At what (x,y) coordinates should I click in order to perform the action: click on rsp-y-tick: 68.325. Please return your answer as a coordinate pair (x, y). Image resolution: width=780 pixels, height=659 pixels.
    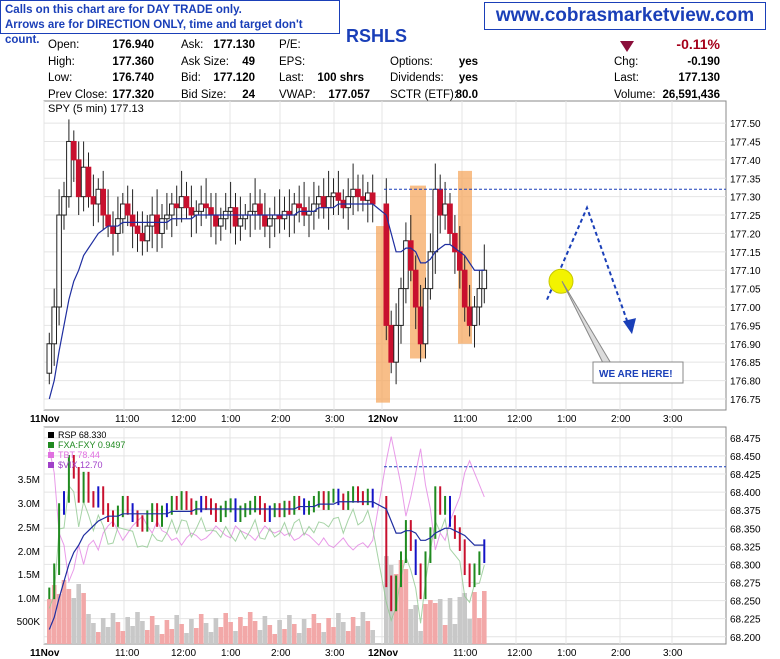
    Looking at the image, I should click on (745, 547).